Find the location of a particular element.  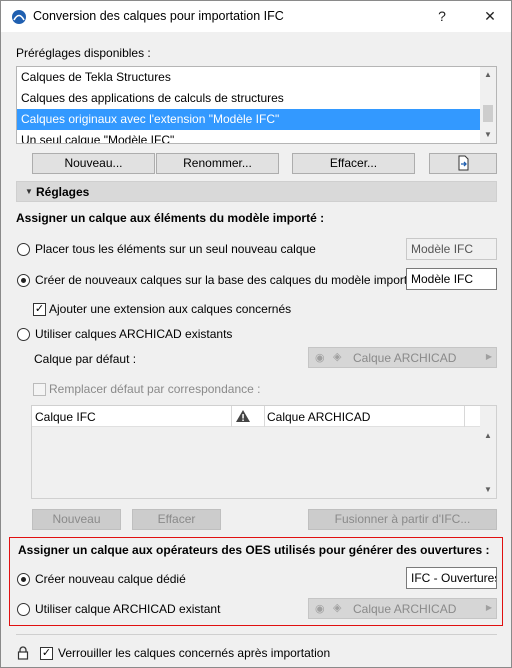

openings-existing-value: Calque ARCHICAD is located at coordinates (405, 609).